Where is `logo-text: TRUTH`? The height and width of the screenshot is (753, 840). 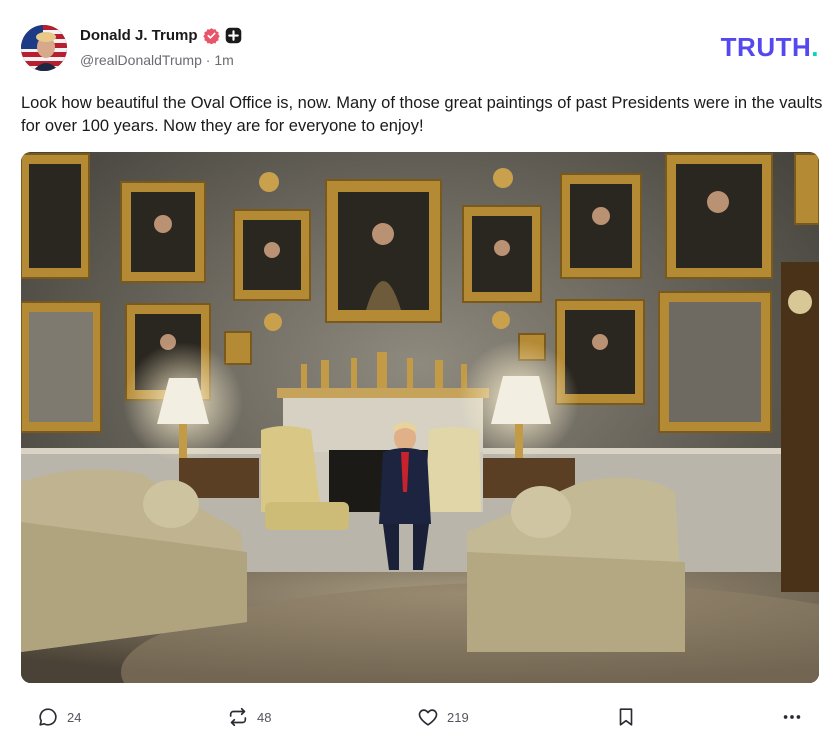
logo-text: TRUTH is located at coordinates (766, 47).